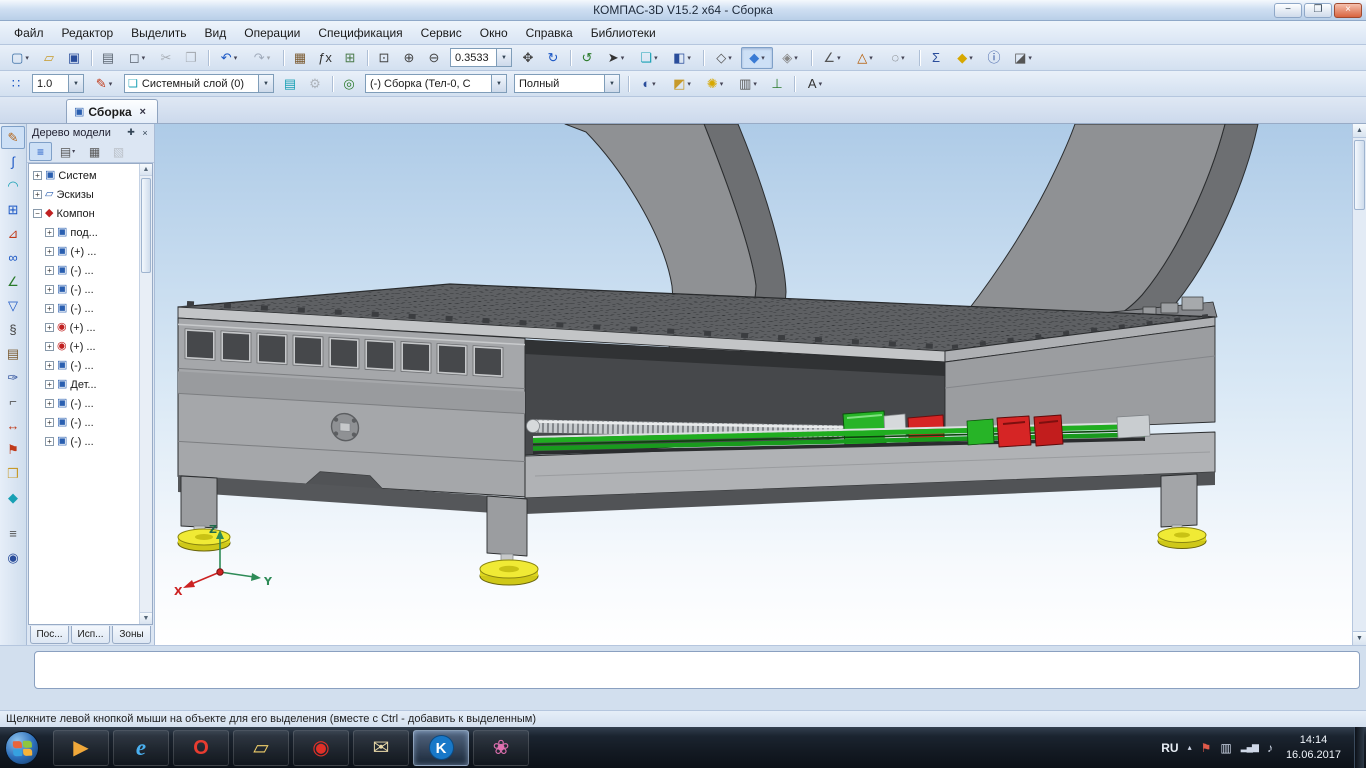  I want to click on library-manager-button: ▦, so click(297, 58).